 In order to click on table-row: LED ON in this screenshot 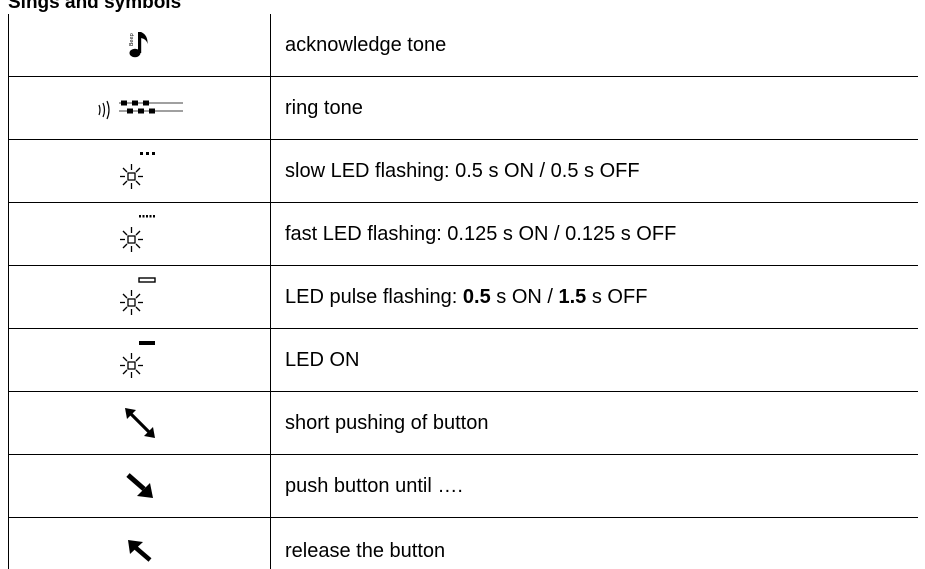, I will do `click(463, 360)`.